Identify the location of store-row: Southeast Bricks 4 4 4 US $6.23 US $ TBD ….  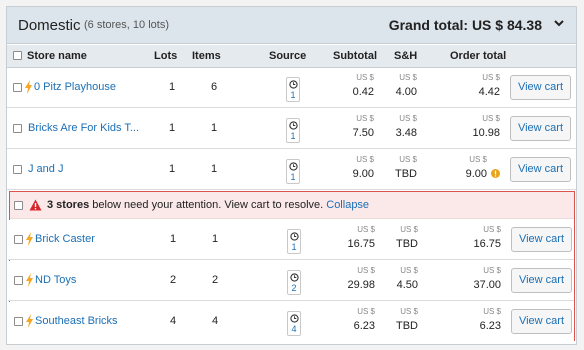
(291, 322).